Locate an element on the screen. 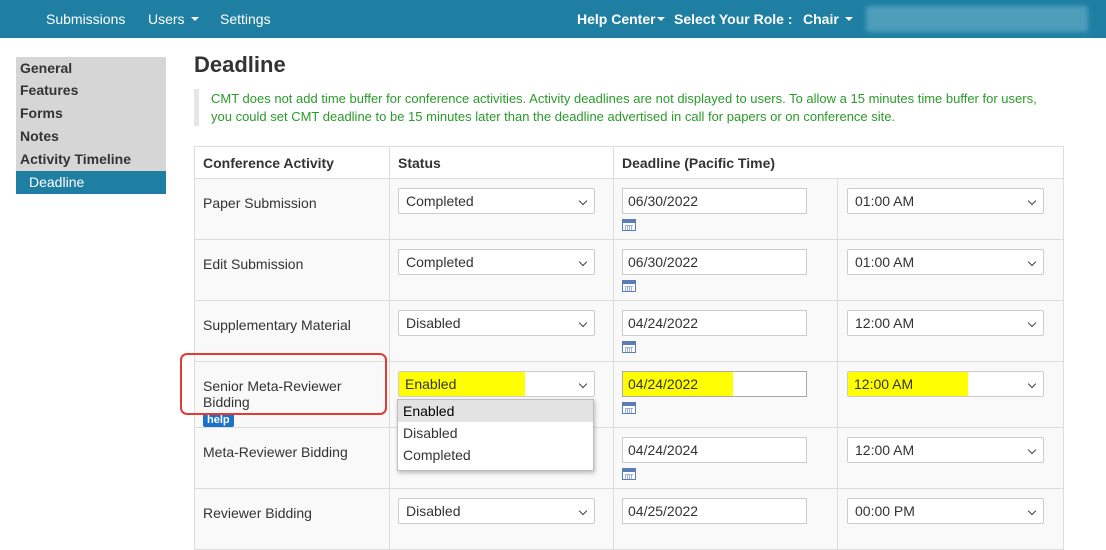 The height and width of the screenshot is (550, 1106). date-cell: 04/24/2022 is located at coordinates (725, 331).